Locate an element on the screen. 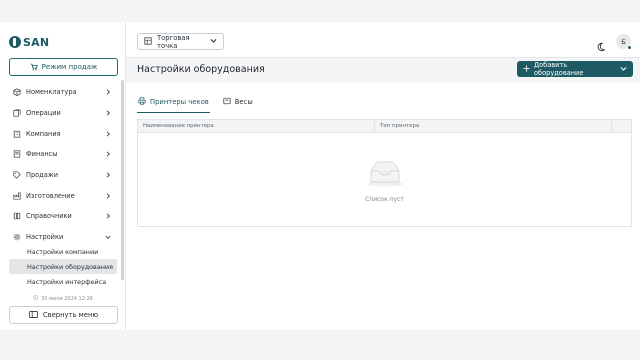 The width and height of the screenshot is (640, 360). sidebar-item-directories: Справочники is located at coordinates (61, 216).